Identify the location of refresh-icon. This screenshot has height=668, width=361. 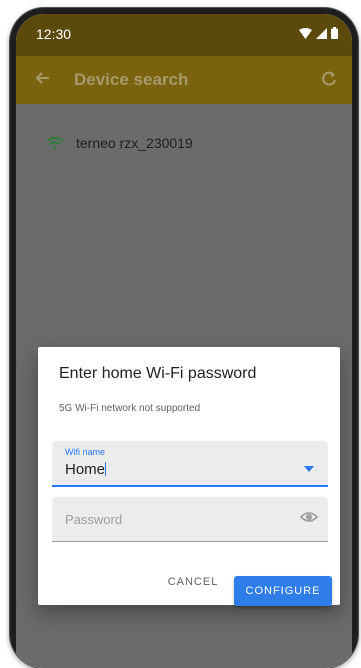
(329, 81).